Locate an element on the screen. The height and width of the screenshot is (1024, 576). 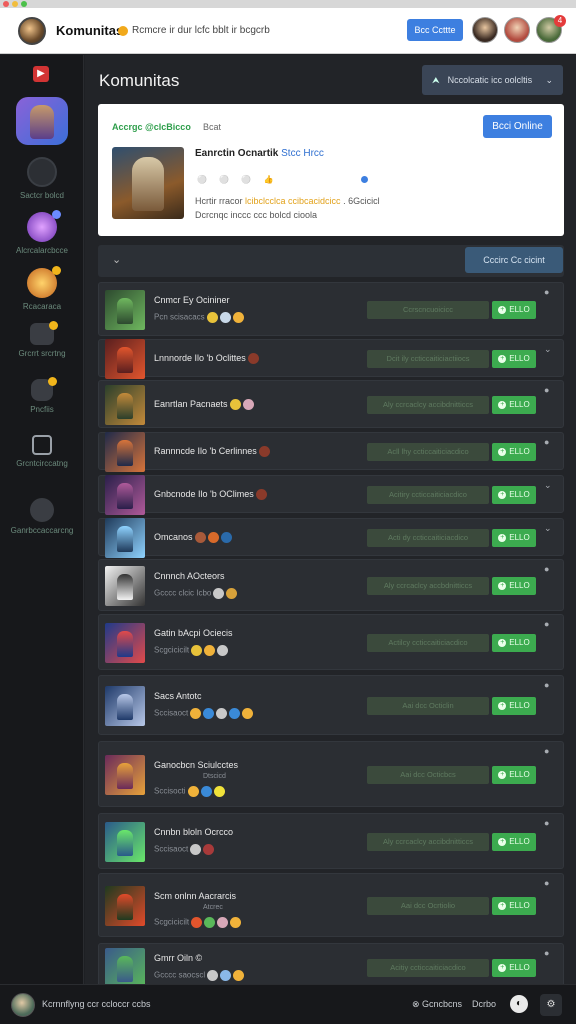
filter-dropdown: ⮝ Nccolcatic icc oolcltis ⌄ is located at coordinates (492, 80).